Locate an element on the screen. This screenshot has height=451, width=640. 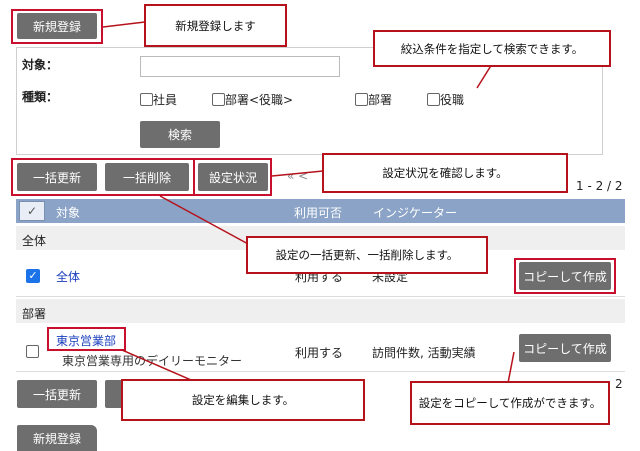
pager-prev-arrows: « < is located at coordinates (297, 176).